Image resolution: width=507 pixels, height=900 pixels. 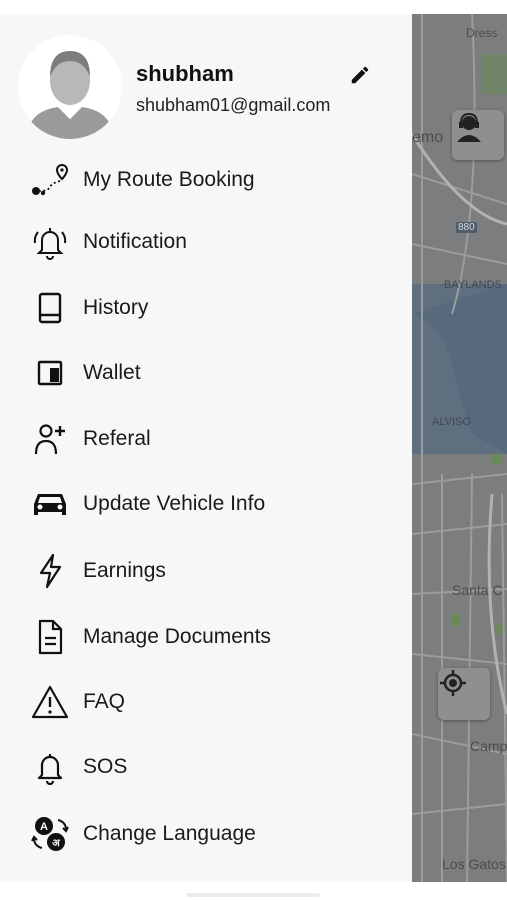 I want to click on support-agent-button, so click(x=478, y=135).